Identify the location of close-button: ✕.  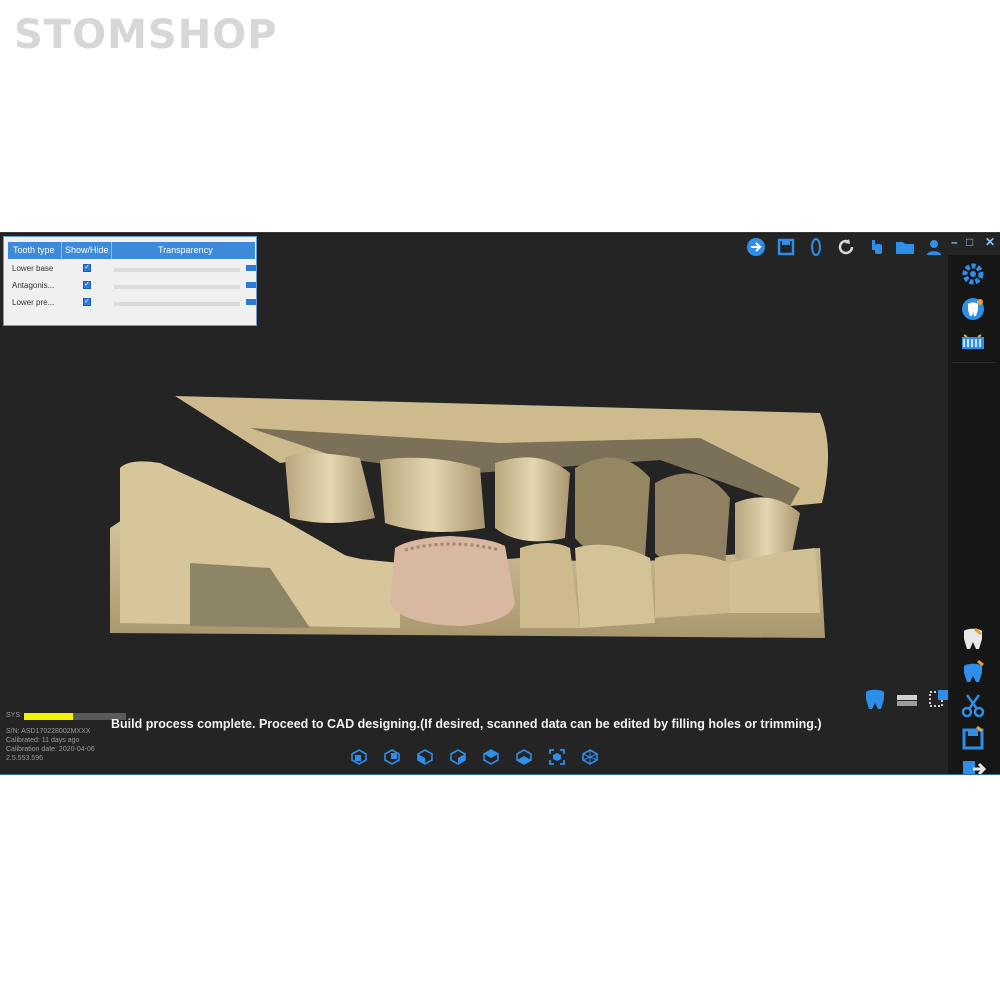
(990, 242).